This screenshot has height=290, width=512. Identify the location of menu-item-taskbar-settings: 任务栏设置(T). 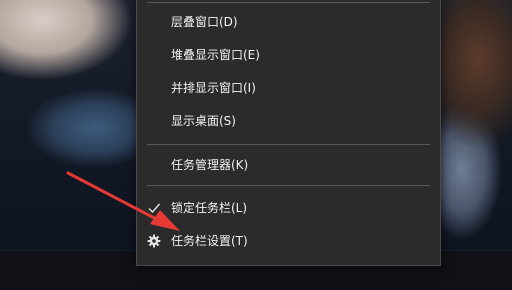
(288, 241).